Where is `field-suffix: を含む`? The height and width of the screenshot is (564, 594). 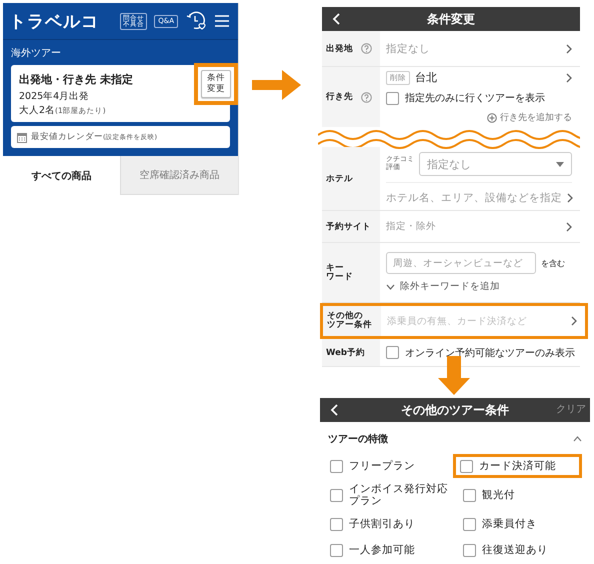 field-suffix: を含む is located at coordinates (553, 263).